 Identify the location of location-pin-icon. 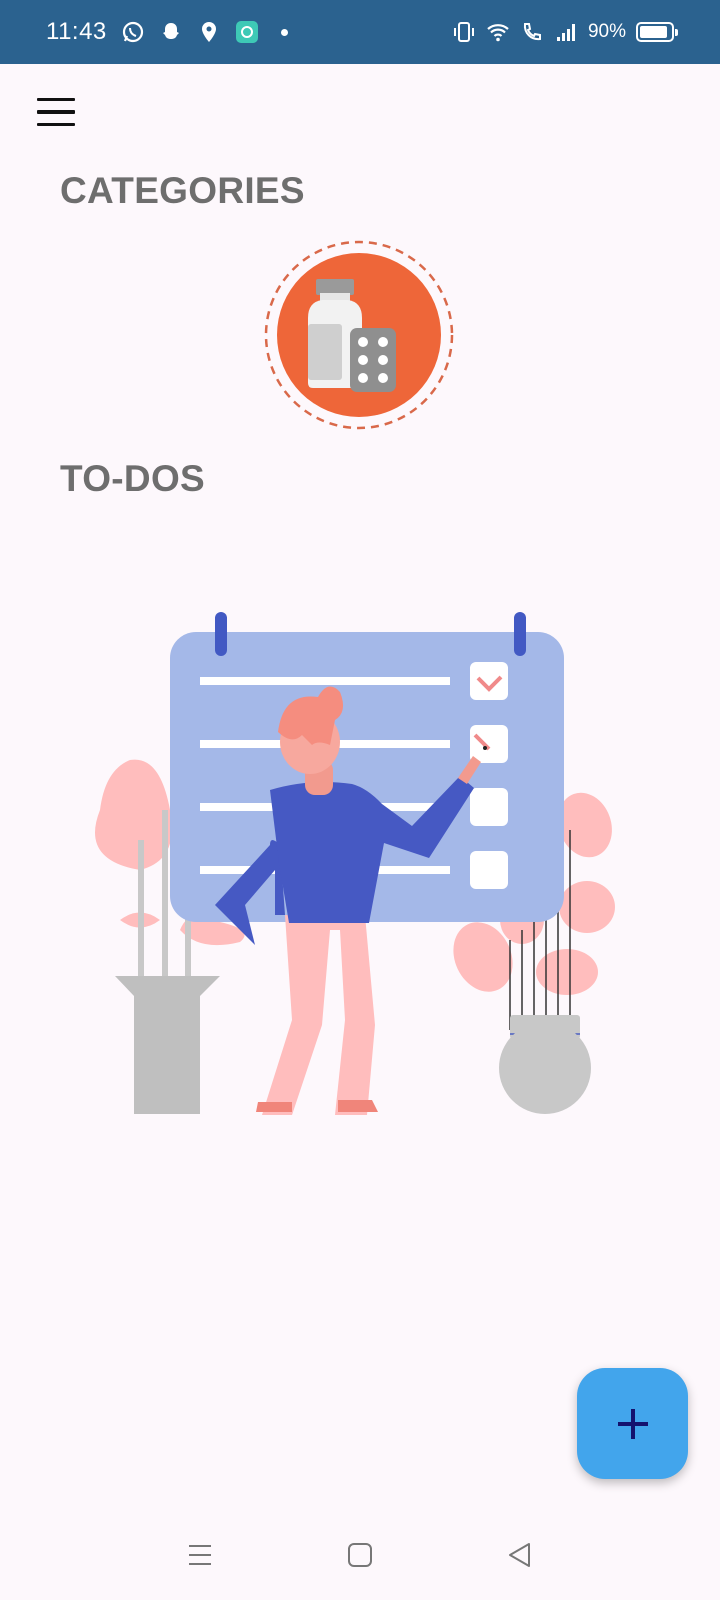
(209, 32).